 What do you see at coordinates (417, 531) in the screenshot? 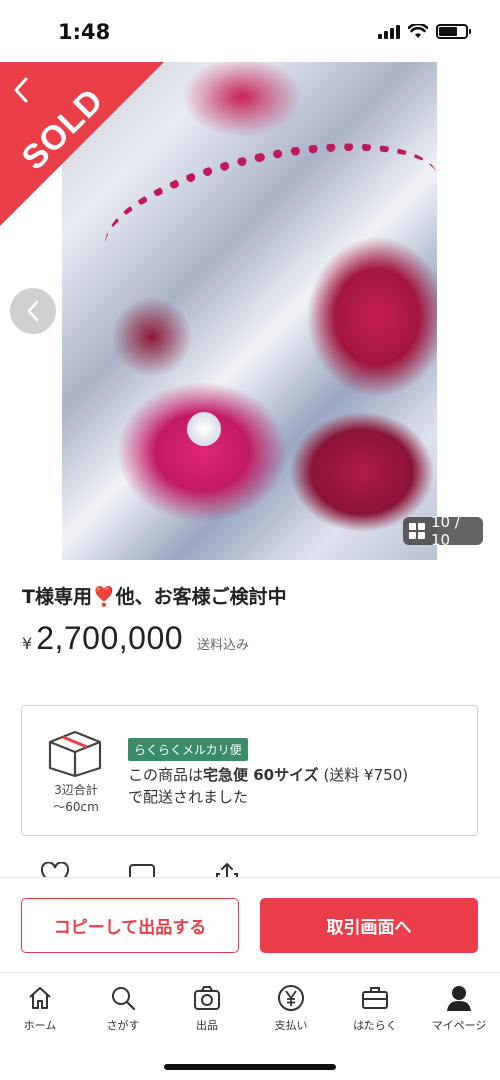
I see `grid-icon` at bounding box center [417, 531].